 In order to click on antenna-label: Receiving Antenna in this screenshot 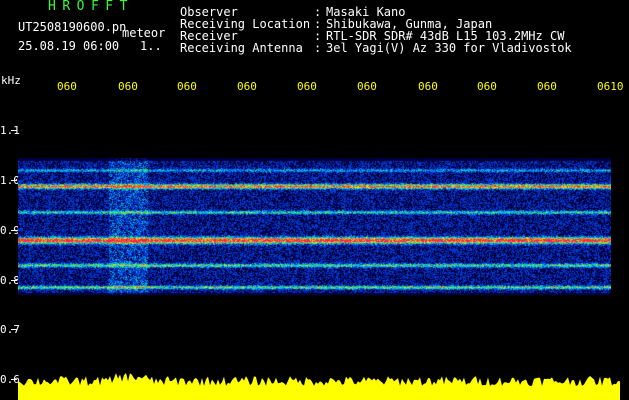, I will do `click(241, 48)`.